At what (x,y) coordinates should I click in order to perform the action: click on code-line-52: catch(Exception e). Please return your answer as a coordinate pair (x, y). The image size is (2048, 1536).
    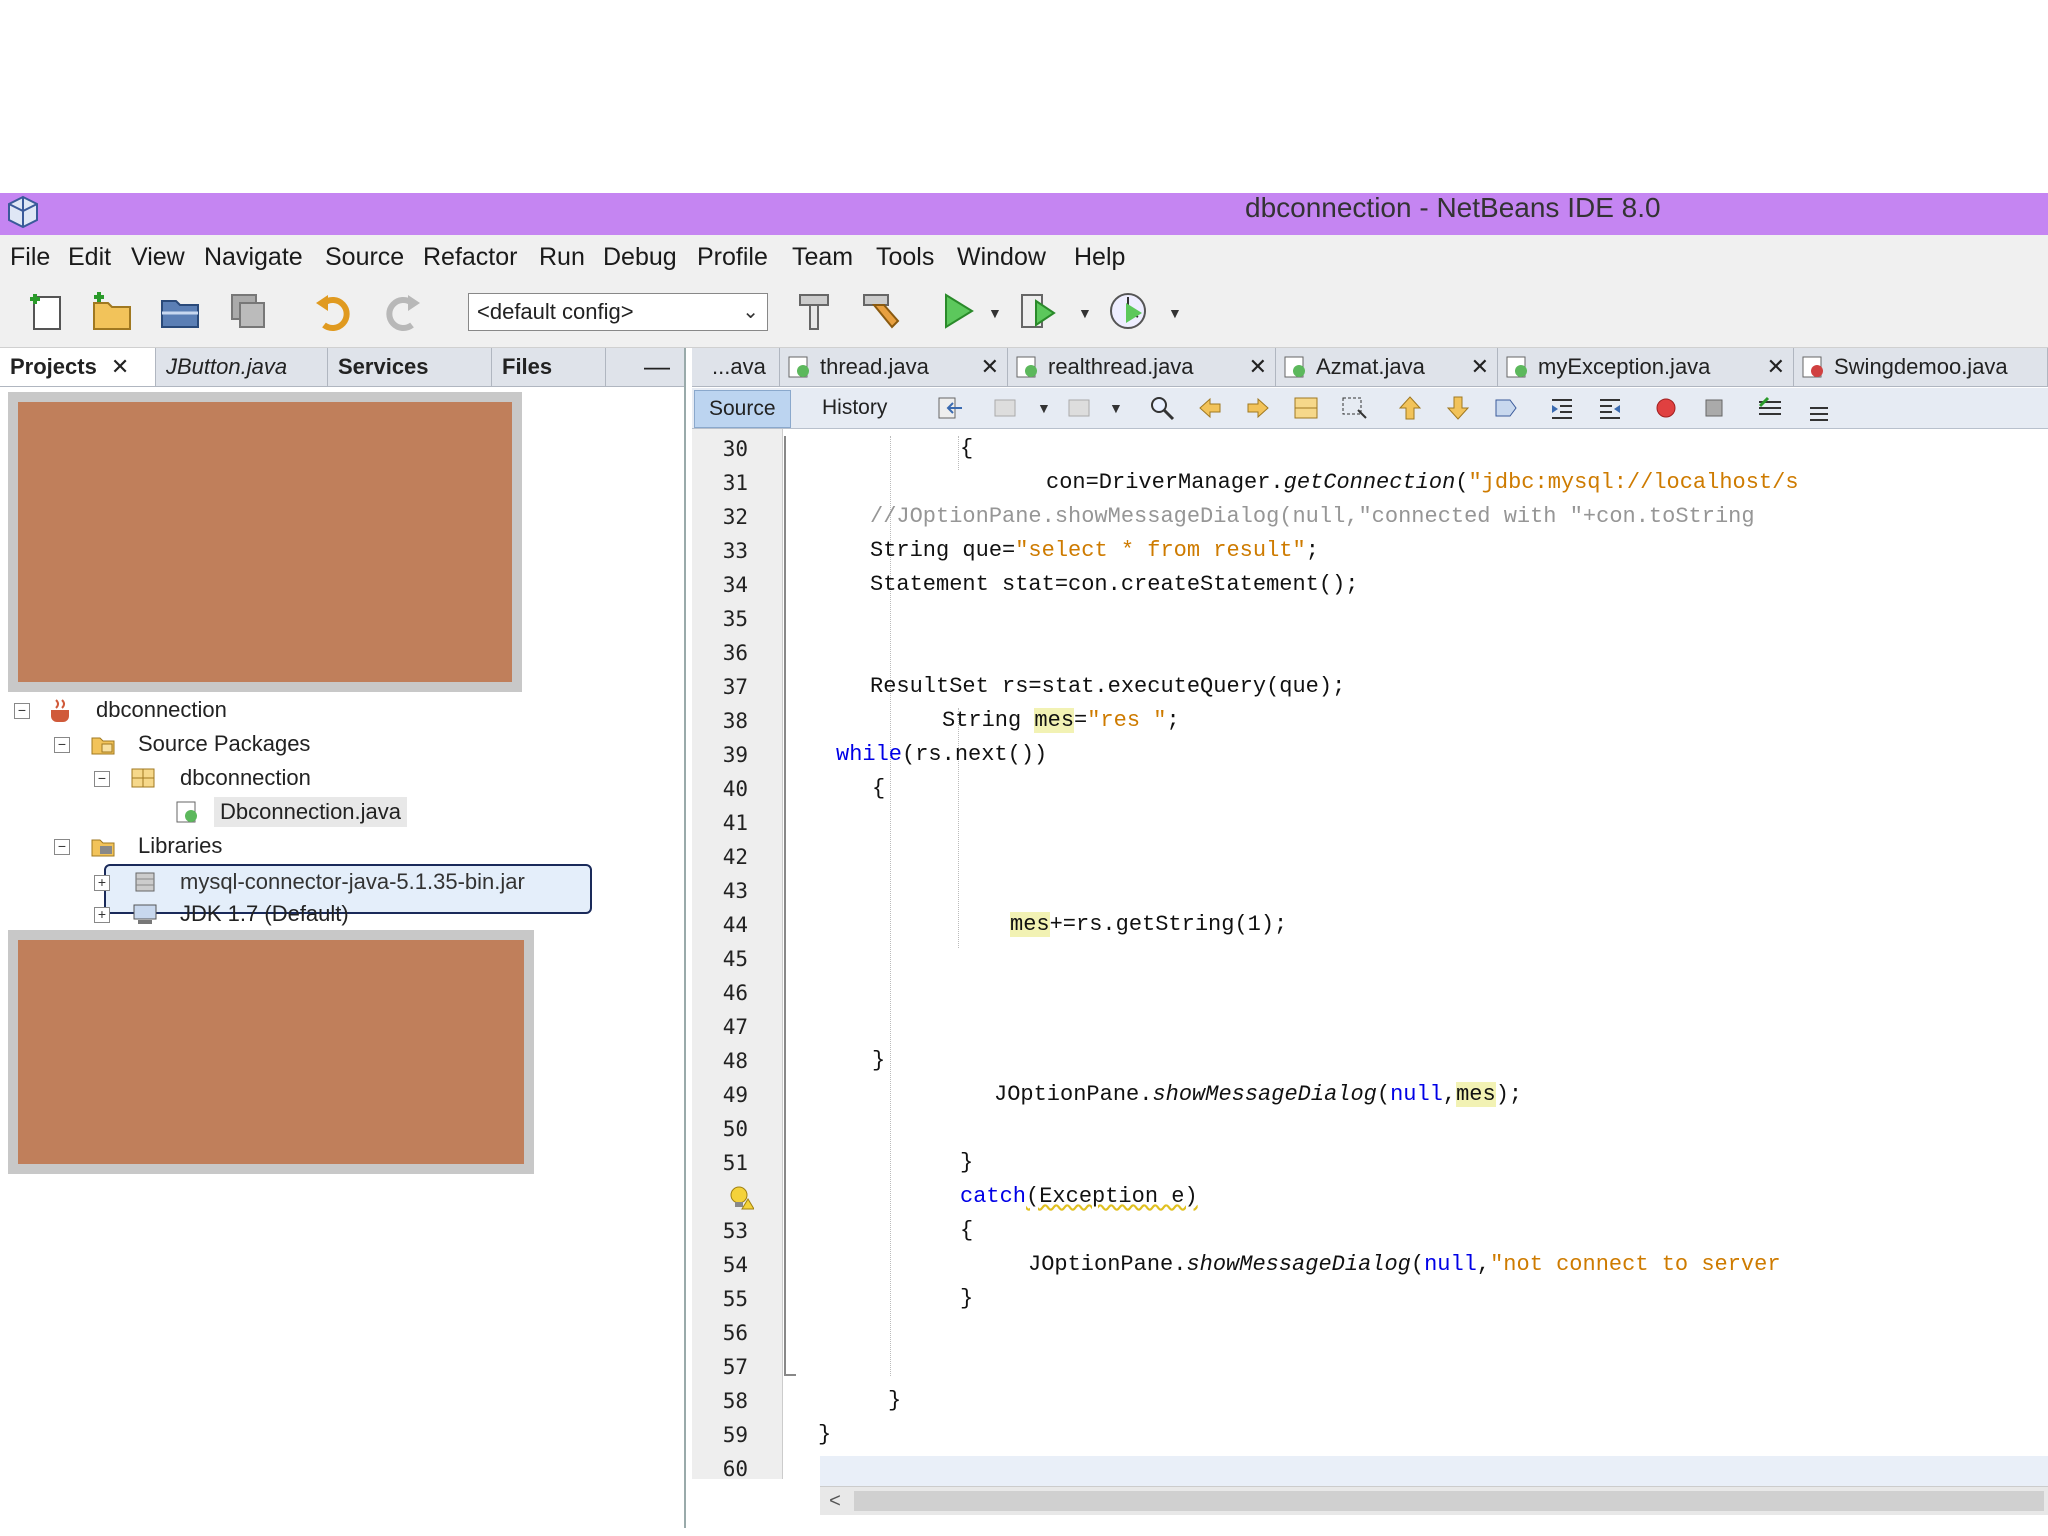
    Looking at the image, I should click on (1079, 1196).